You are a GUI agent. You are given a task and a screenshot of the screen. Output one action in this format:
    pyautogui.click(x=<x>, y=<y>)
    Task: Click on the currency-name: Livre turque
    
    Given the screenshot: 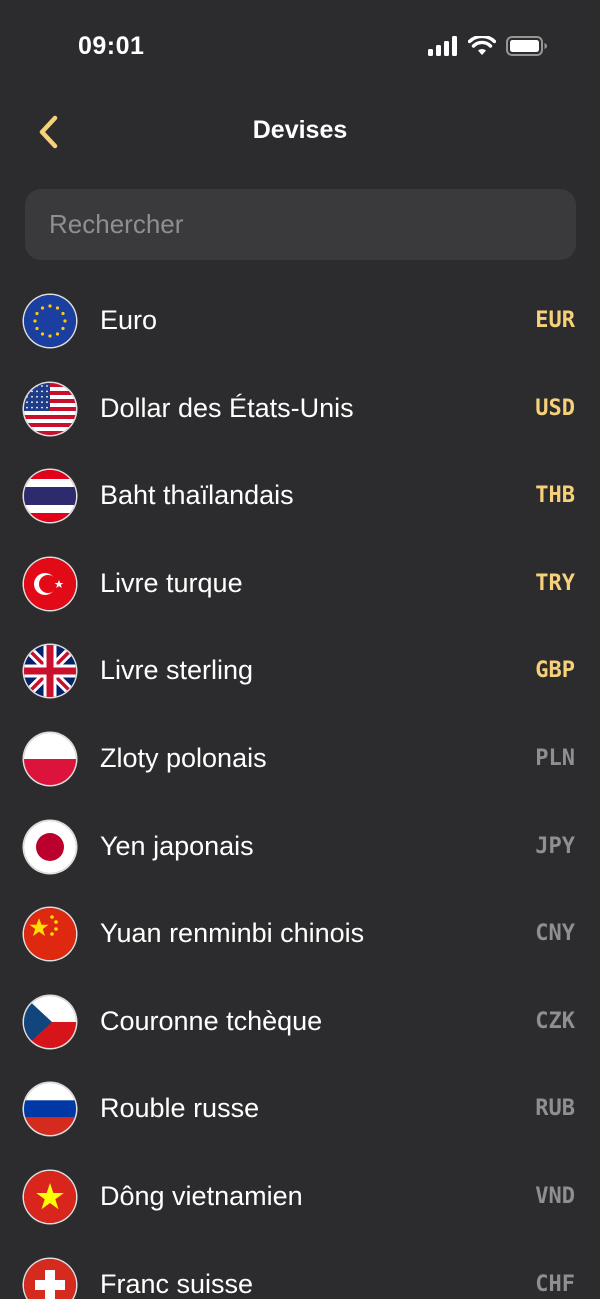 What is the action you would take?
    pyautogui.click(x=171, y=582)
    